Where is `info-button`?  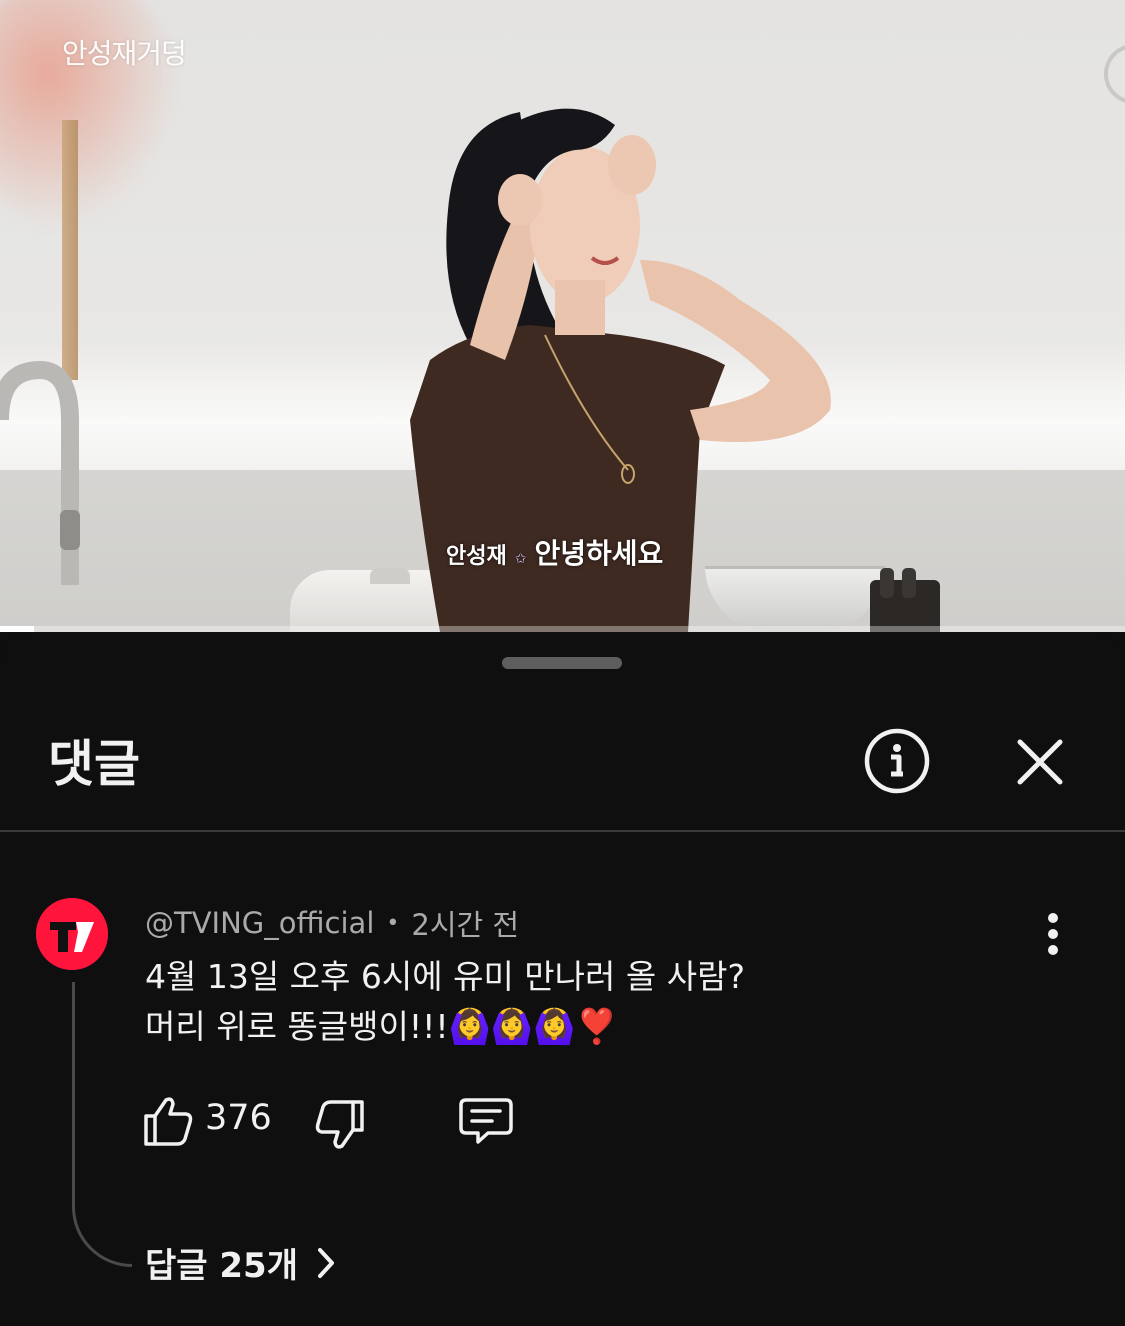 info-button is located at coordinates (897, 761).